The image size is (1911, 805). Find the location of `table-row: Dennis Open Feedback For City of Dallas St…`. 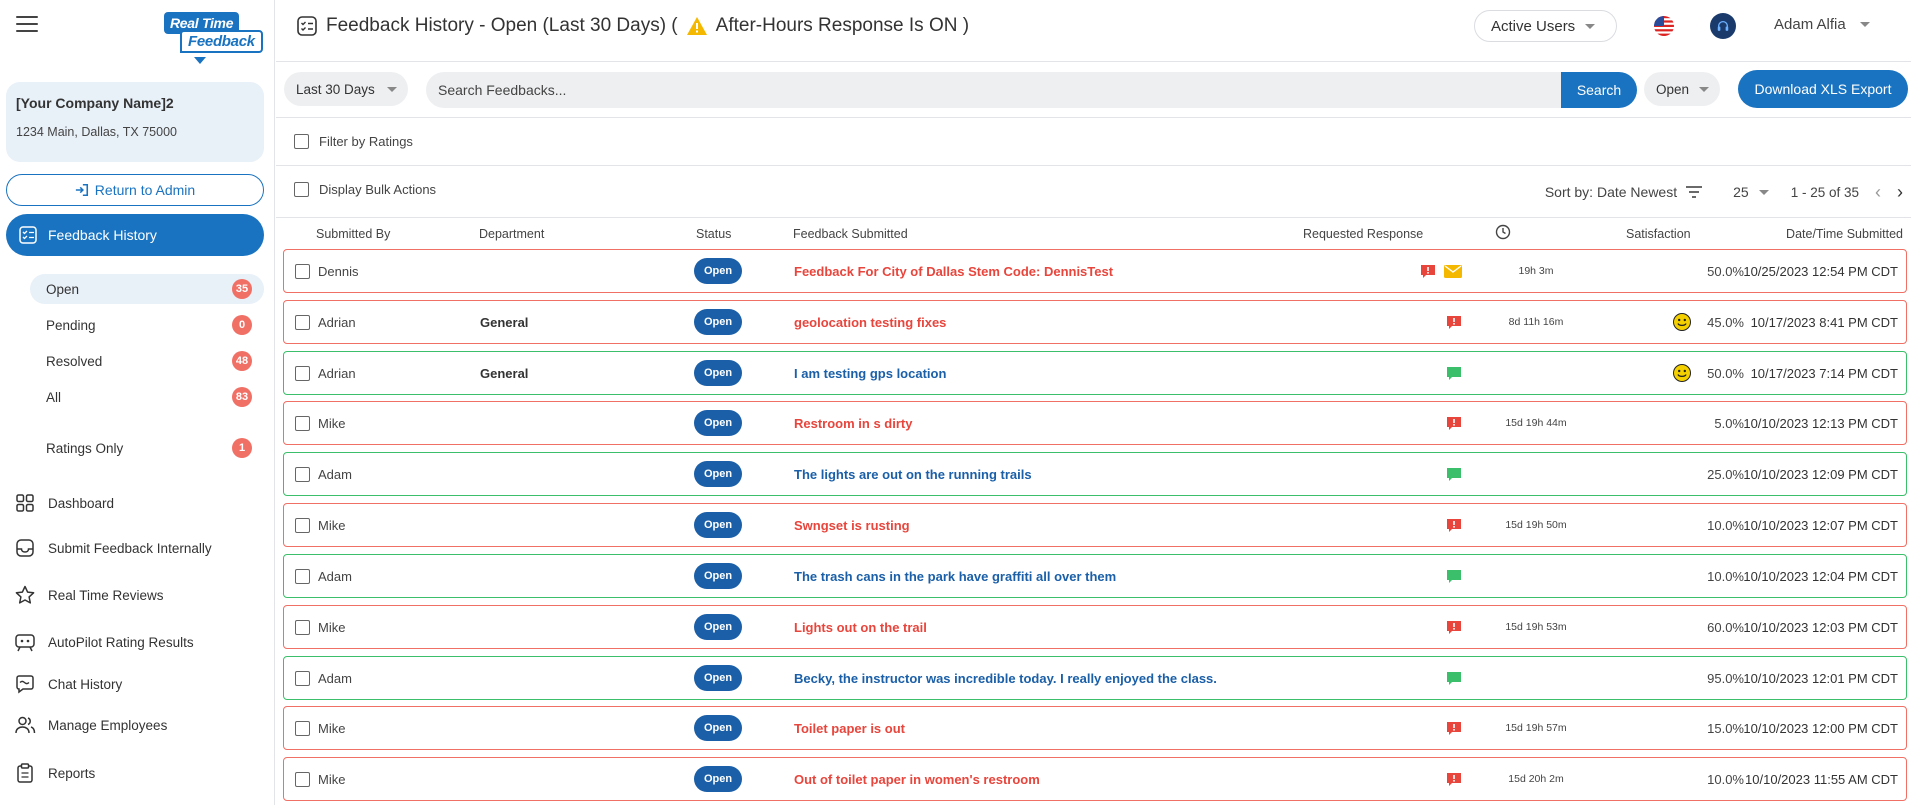

table-row: Dennis Open Feedback For City of Dallas St… is located at coordinates (1095, 271).